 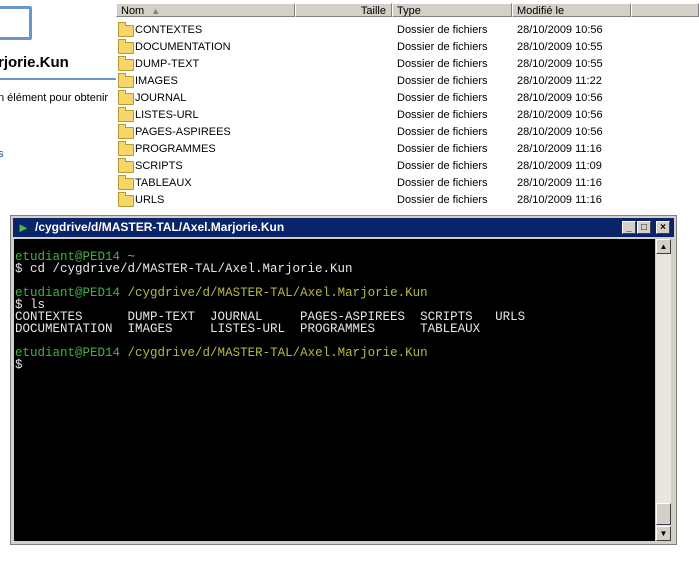 I want to click on prompt-user: etudiant@PED14, so click(x=68, y=353).